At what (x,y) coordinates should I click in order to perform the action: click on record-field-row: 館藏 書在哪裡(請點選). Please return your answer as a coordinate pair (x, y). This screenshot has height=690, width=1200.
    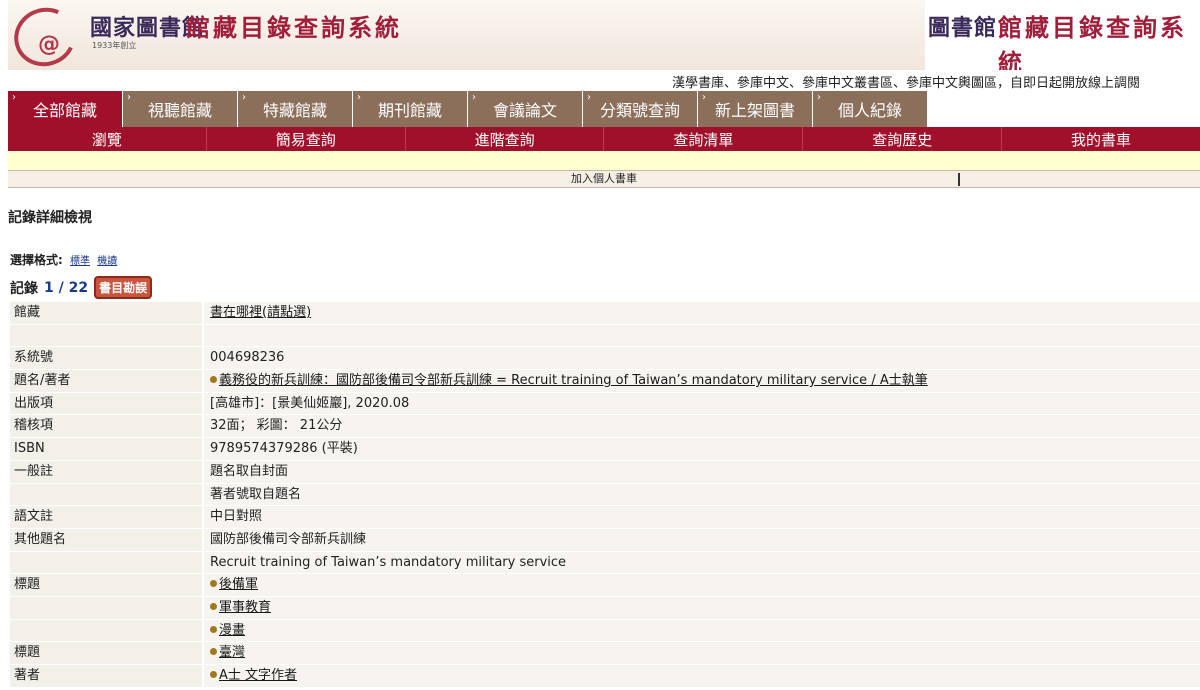
    Looking at the image, I should click on (605, 313).